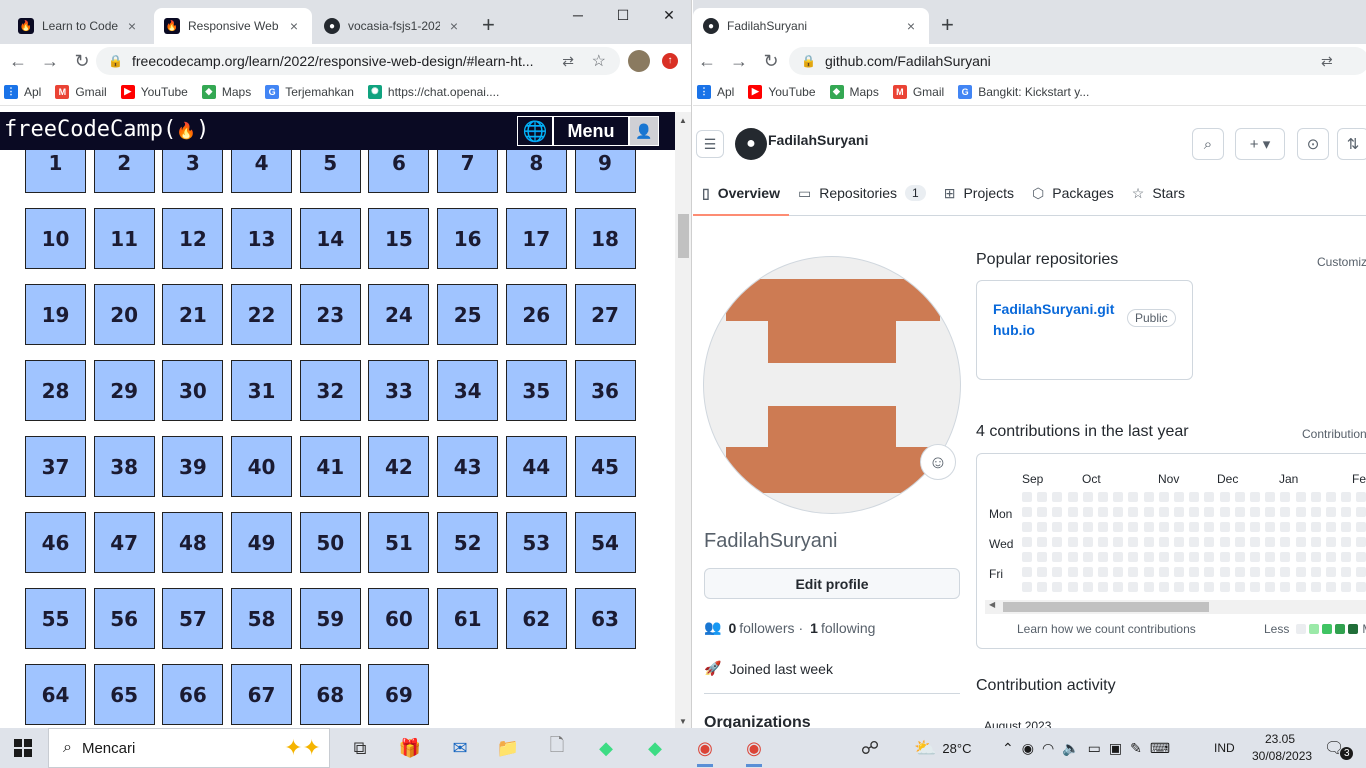 Image resolution: width=1366 pixels, height=768 pixels. Describe the element at coordinates (741, 193) in the screenshot. I see `tab-overview: ▯ Overview` at that location.